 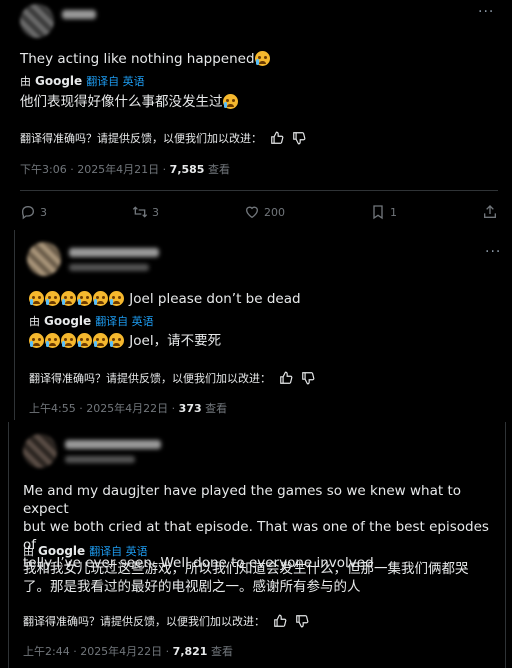 What do you see at coordinates (190, 651) in the screenshot?
I see `view-count: 7,821` at bounding box center [190, 651].